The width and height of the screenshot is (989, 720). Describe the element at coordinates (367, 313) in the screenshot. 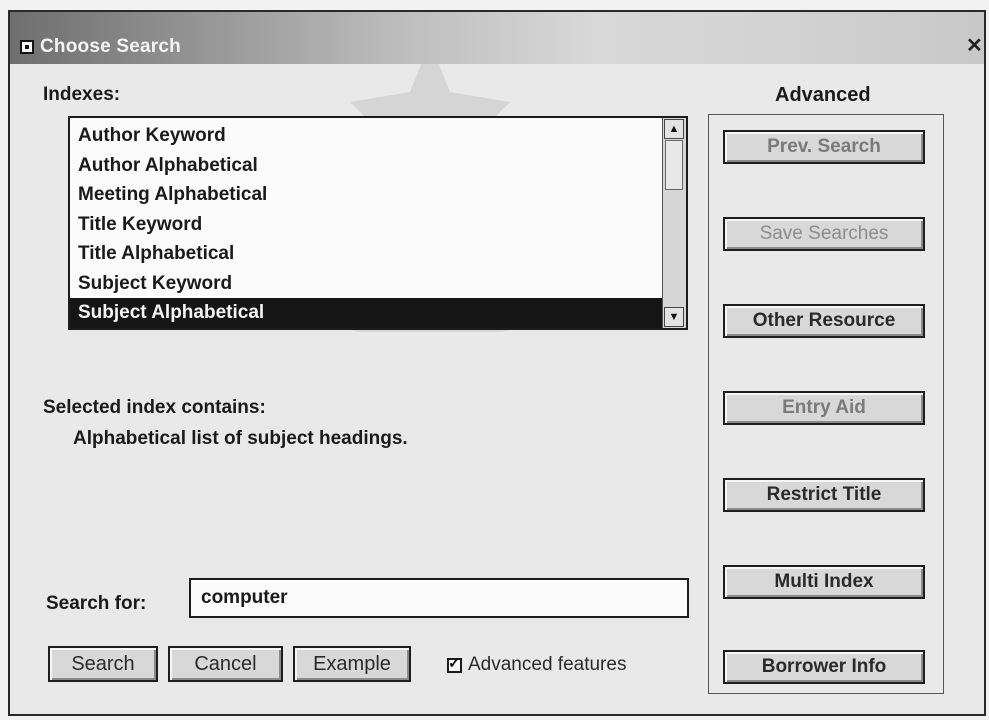

I see `index-list-item: Subject Alphabetical` at that location.